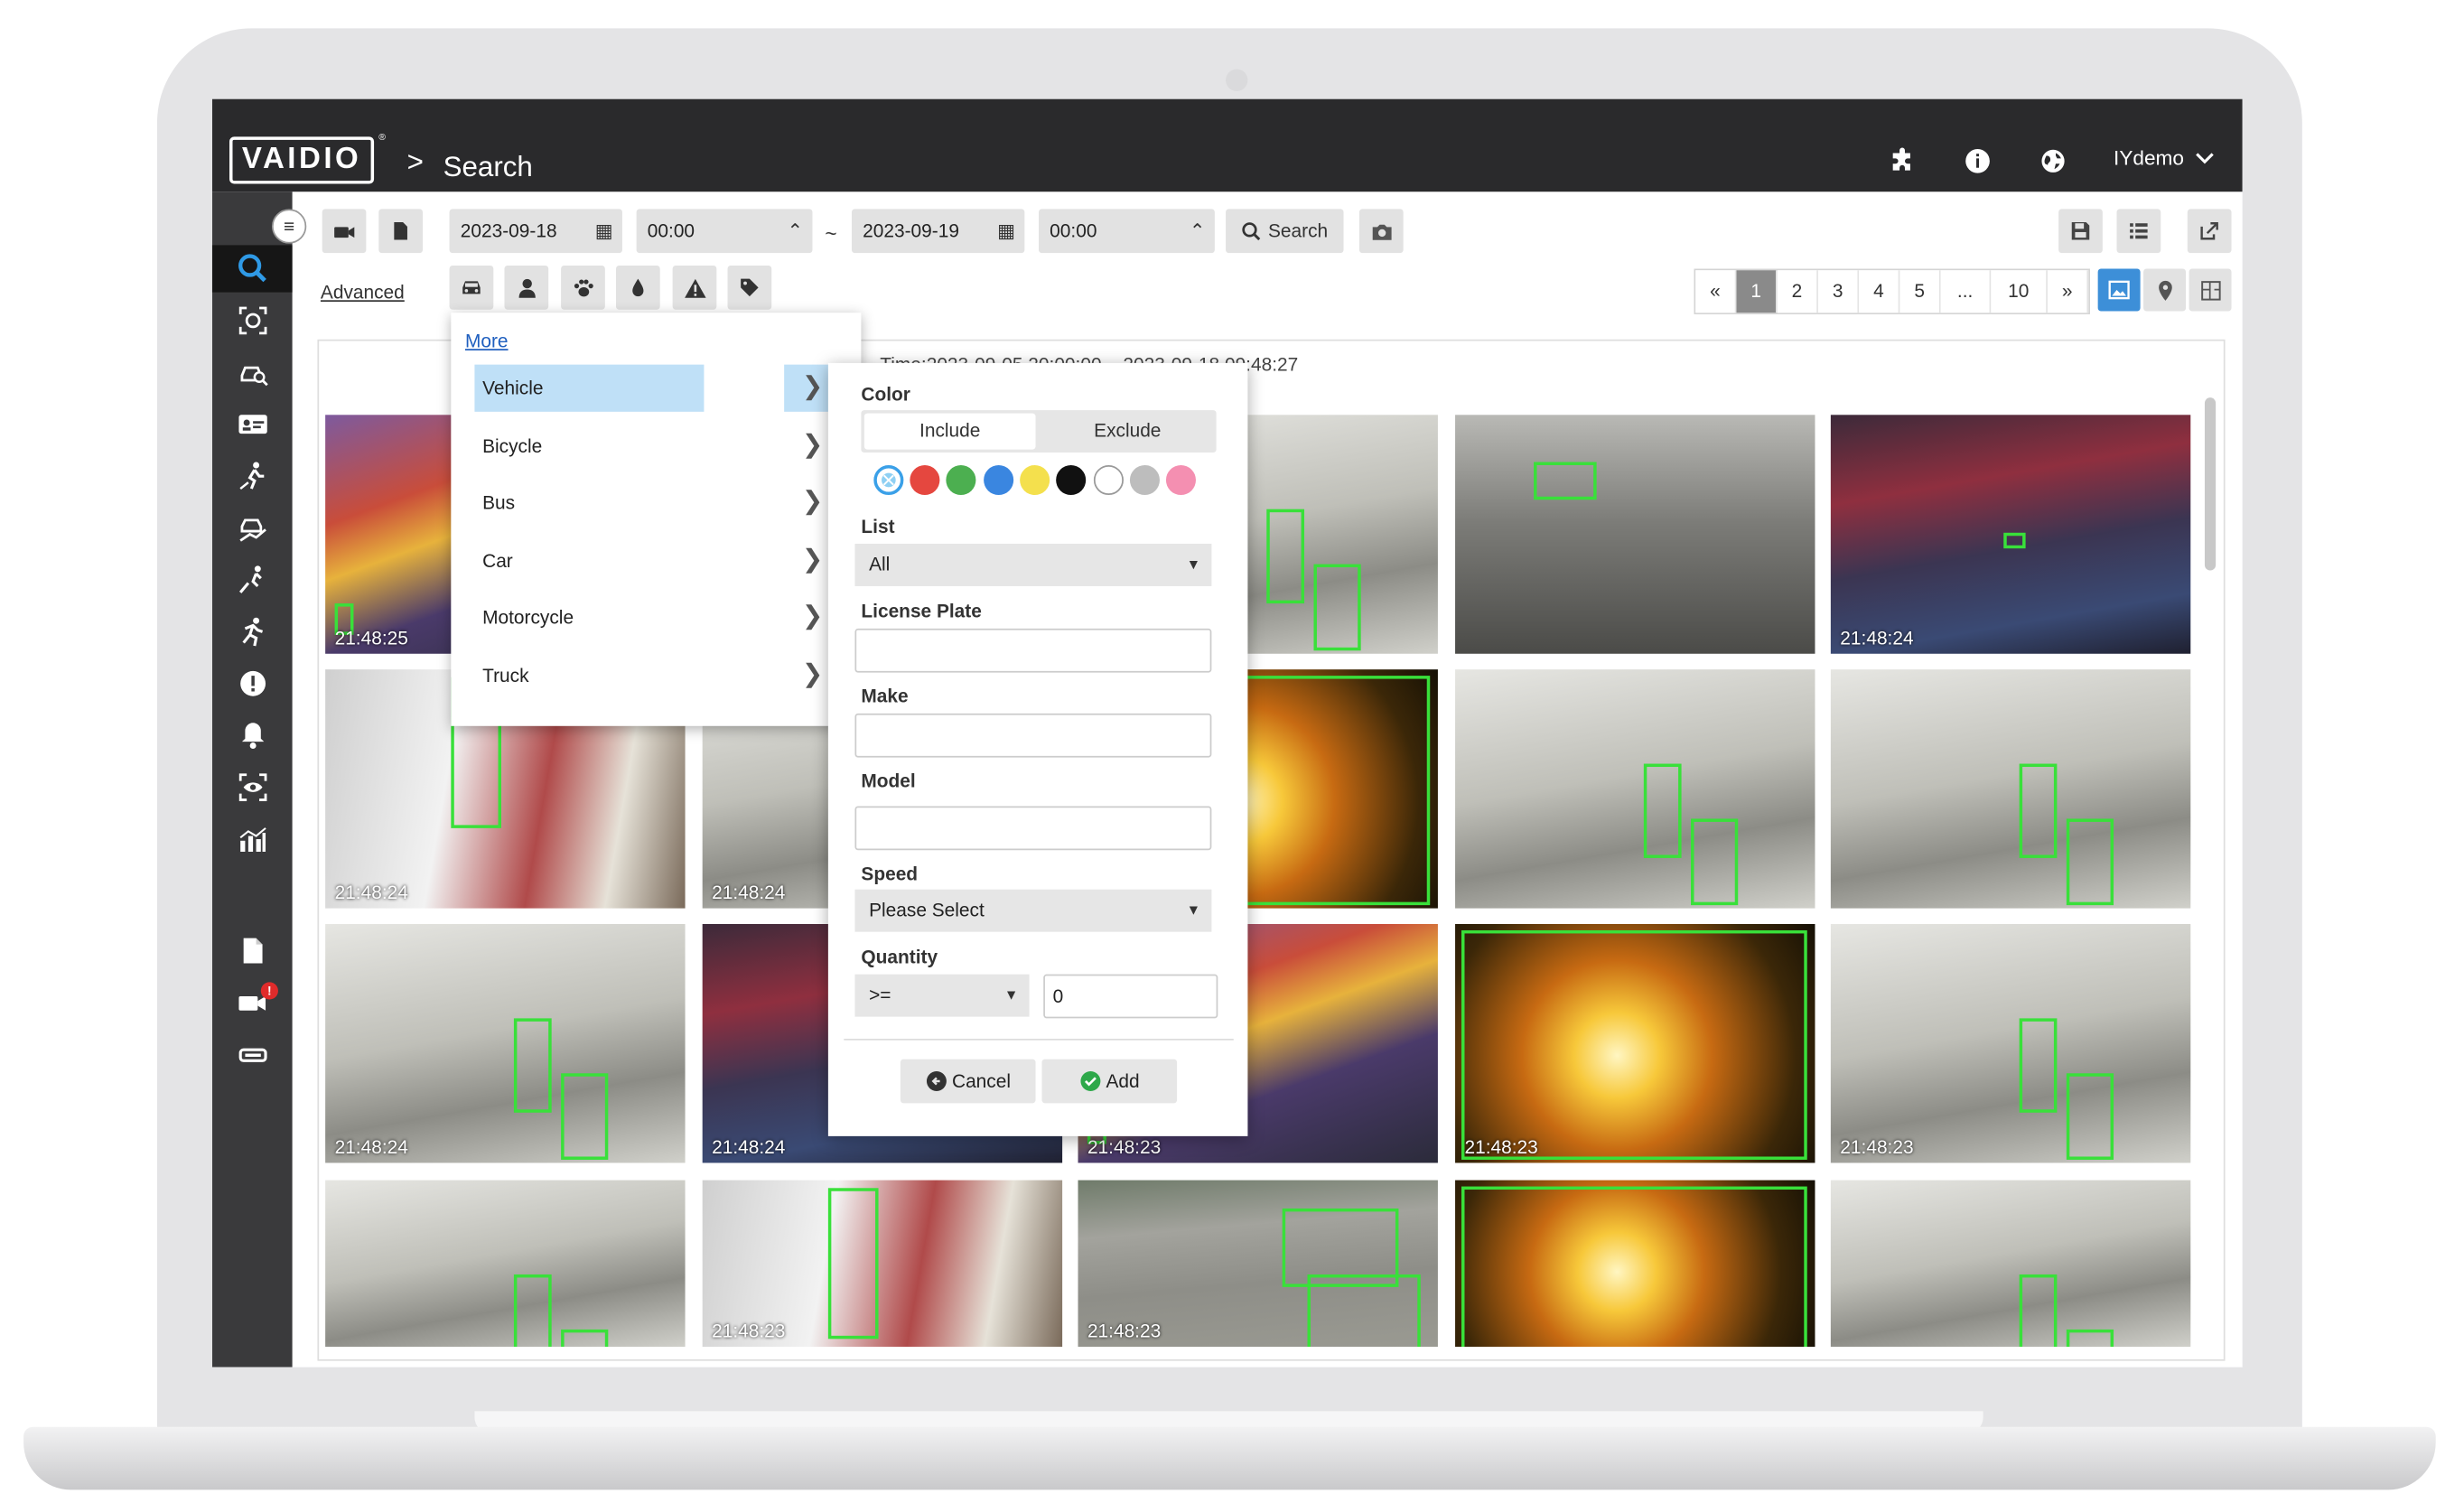  What do you see at coordinates (1838, 291) in the screenshot?
I see `pagination-page: 3` at bounding box center [1838, 291].